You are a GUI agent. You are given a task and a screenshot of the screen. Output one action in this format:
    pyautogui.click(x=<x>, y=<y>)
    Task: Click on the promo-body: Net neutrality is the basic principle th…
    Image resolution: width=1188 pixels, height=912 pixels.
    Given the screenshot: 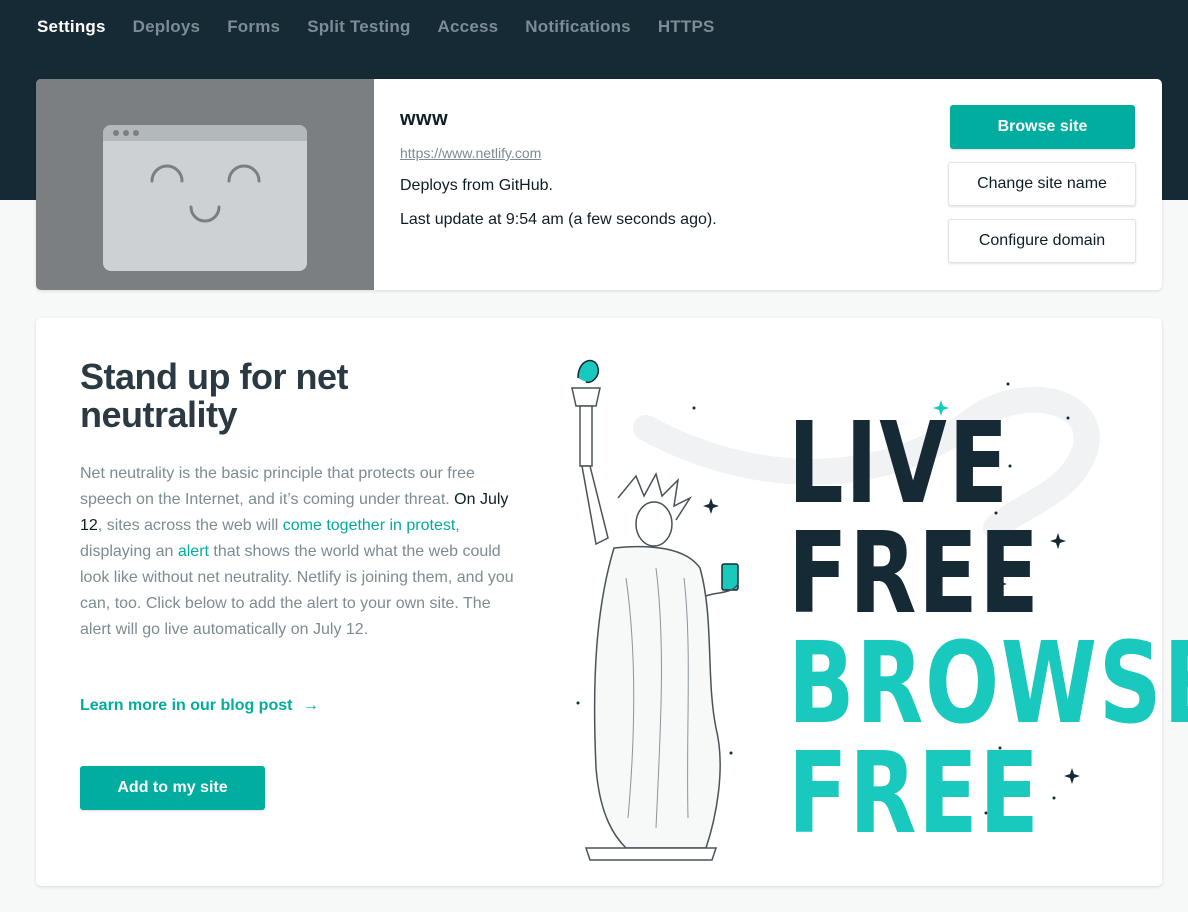 What is the action you would take?
    pyautogui.click(x=300, y=552)
    